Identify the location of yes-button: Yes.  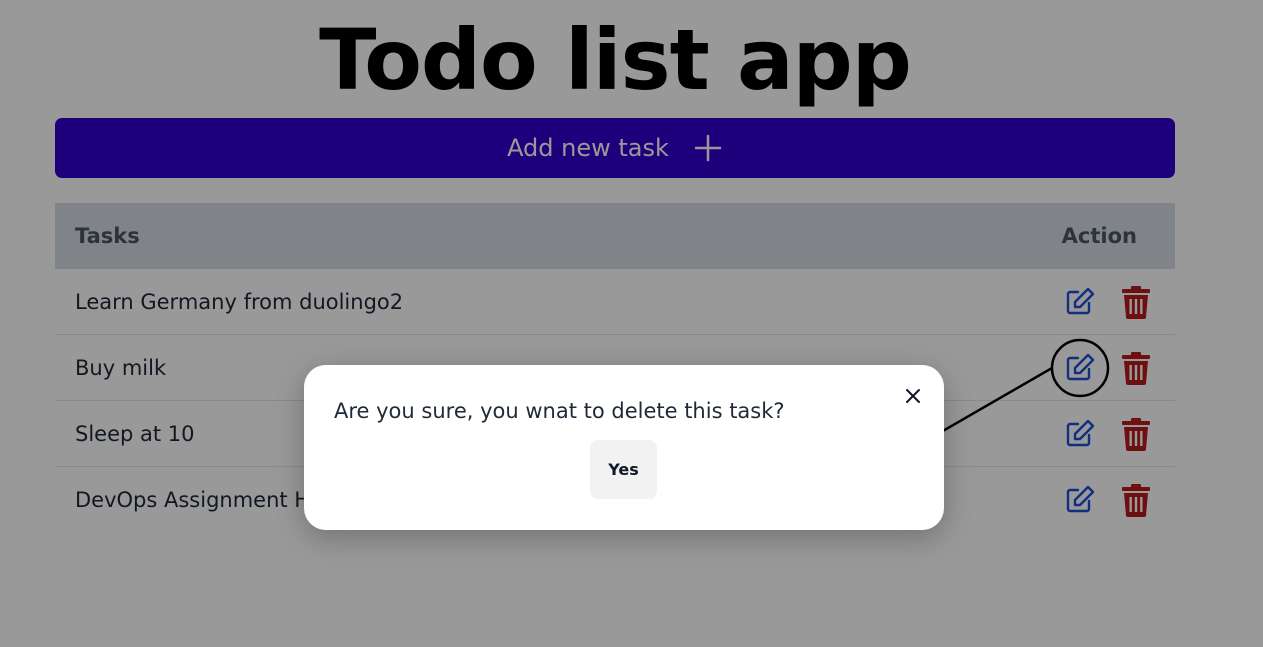
(623, 469).